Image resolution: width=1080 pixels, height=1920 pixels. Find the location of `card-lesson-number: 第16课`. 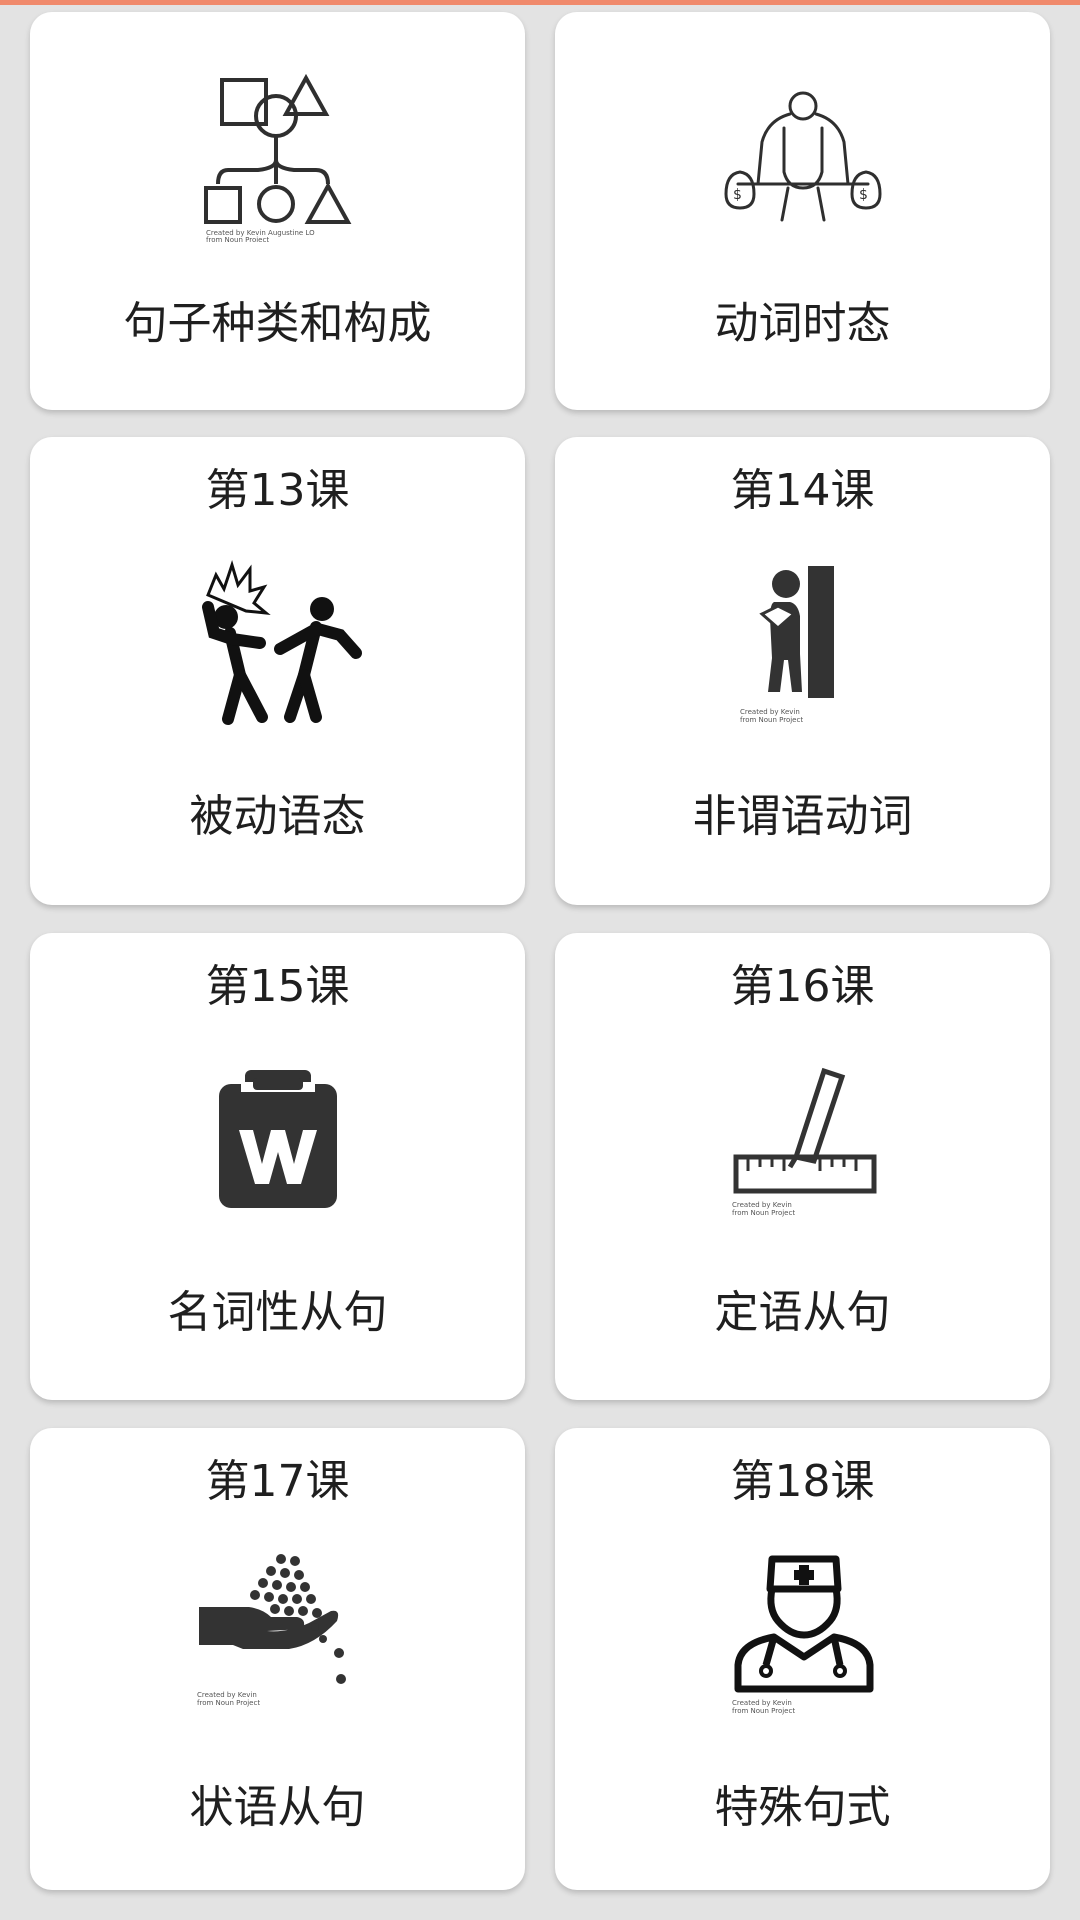

card-lesson-number: 第16课 is located at coordinates (802, 986).